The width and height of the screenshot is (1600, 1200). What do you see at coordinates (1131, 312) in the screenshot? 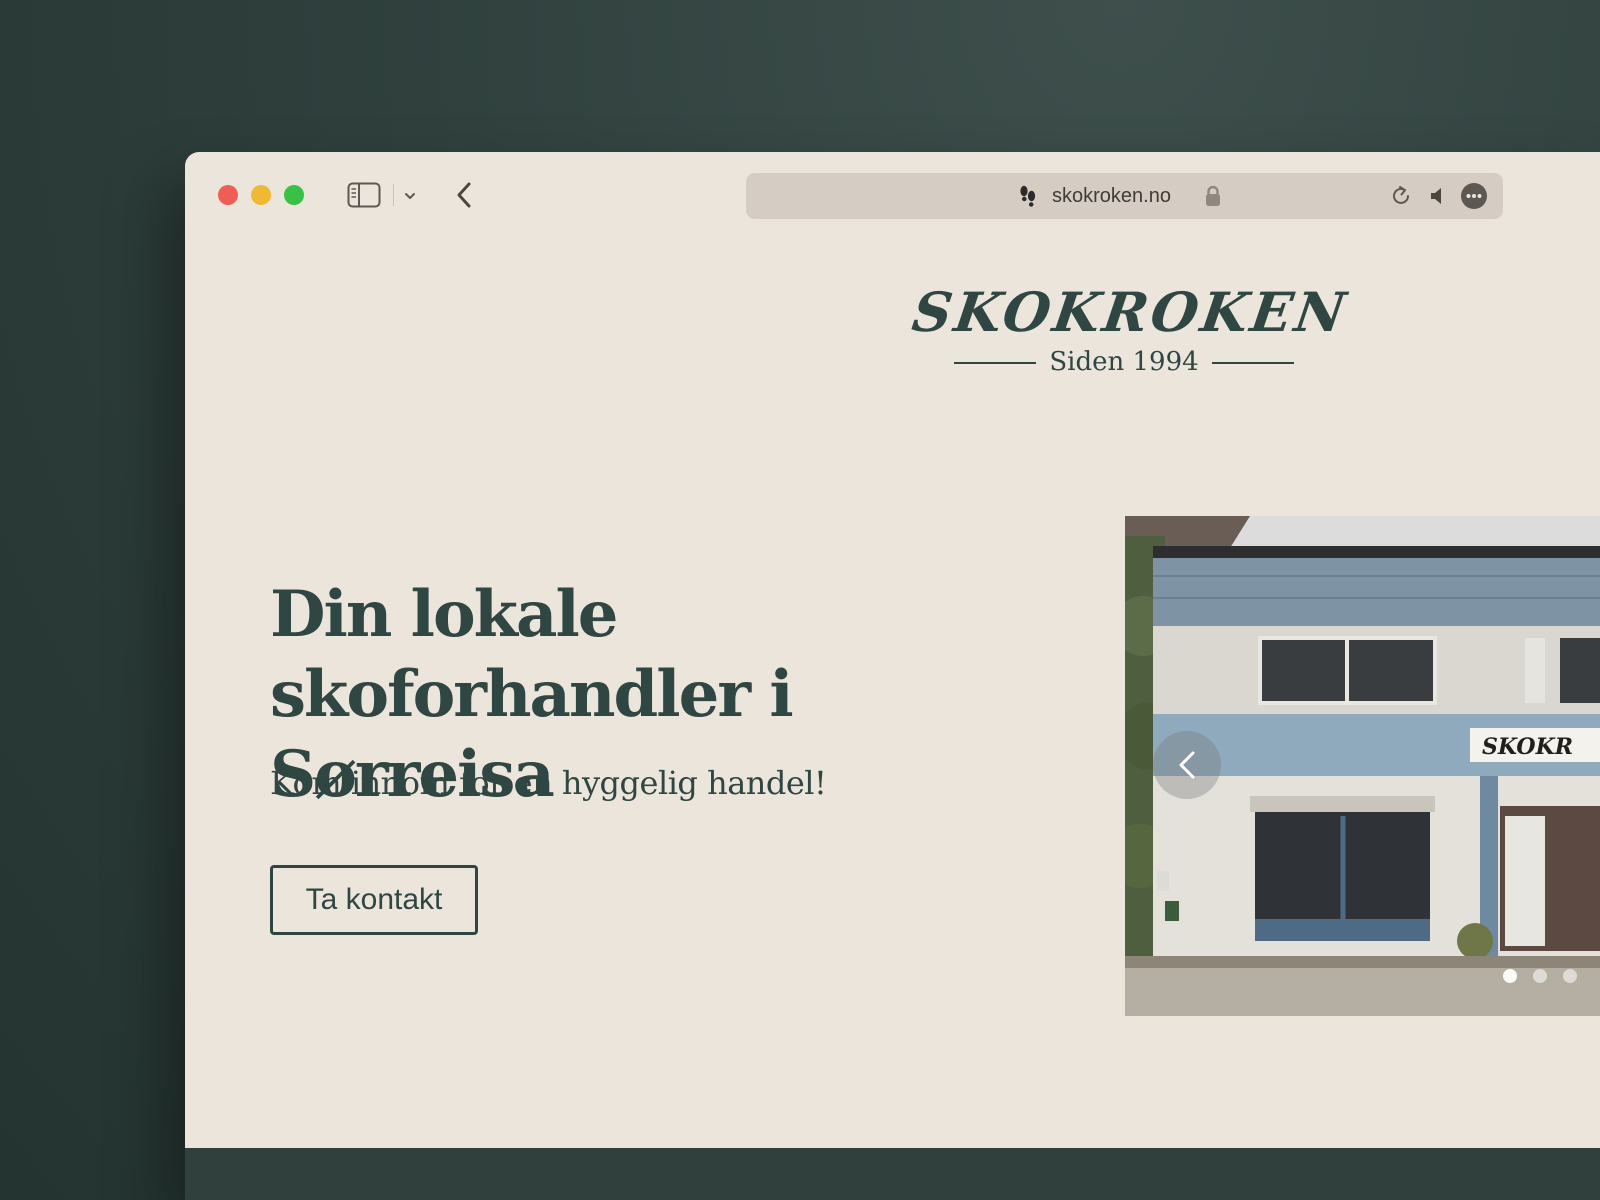
I see `site-logo: SKOKROKEN` at bounding box center [1131, 312].